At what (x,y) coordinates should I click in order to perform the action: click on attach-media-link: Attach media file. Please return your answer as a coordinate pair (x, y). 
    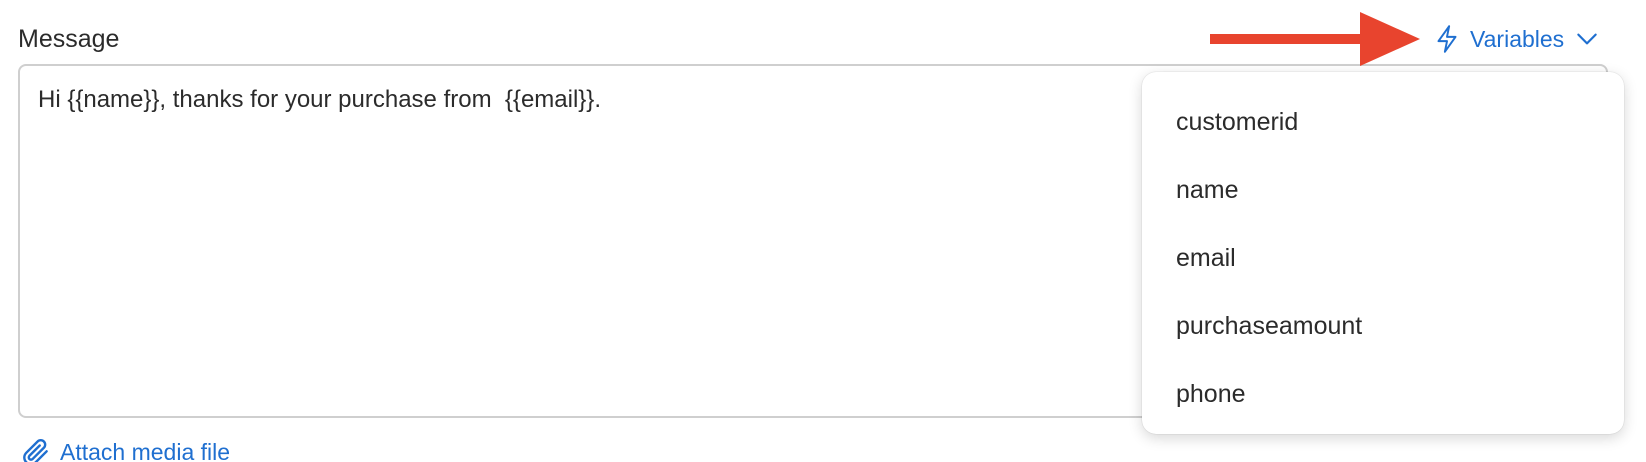
    Looking at the image, I should click on (125, 449).